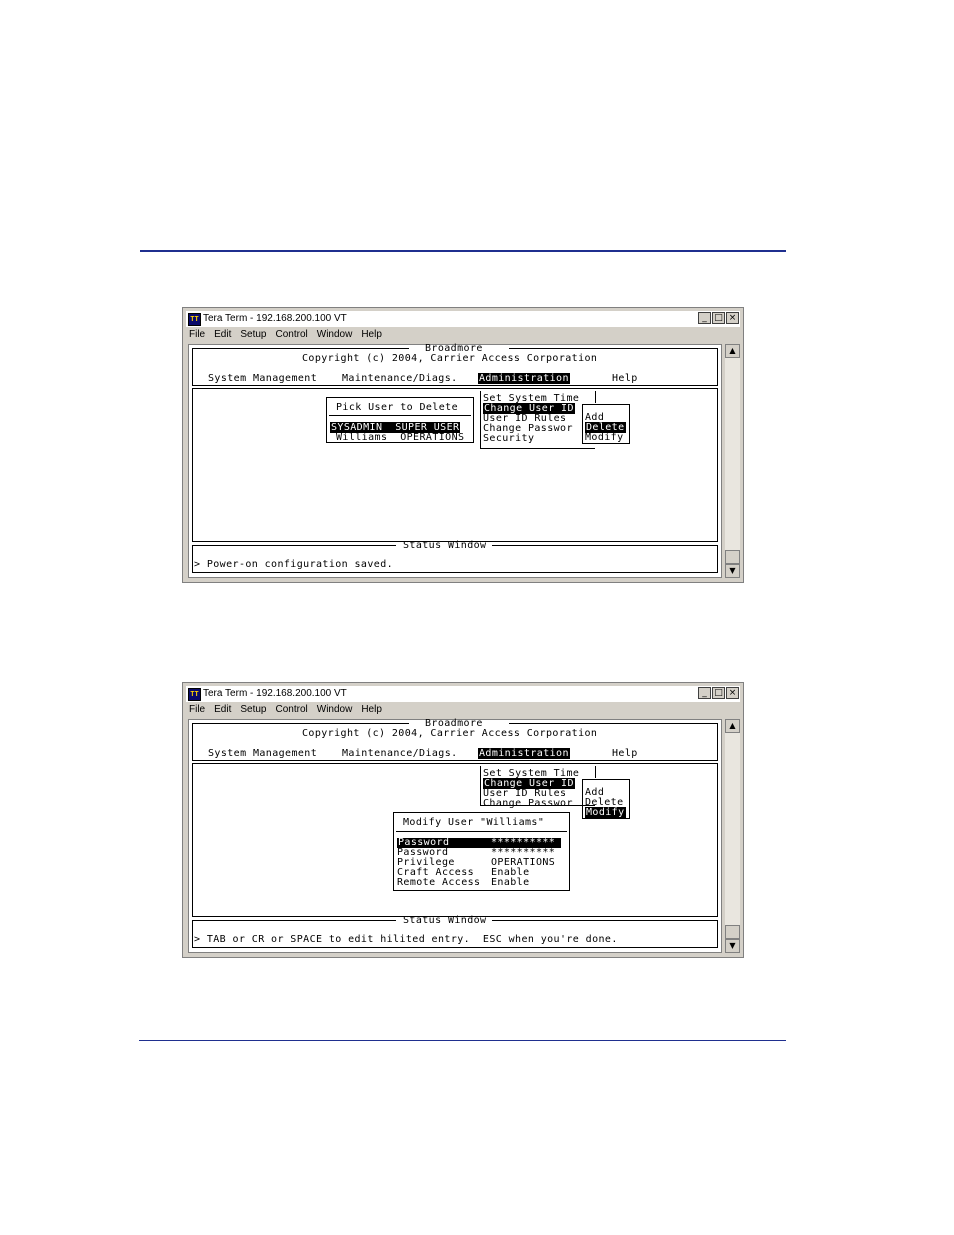 This screenshot has height=1235, width=954. Describe the element at coordinates (432, 437) in the screenshot. I see `user-role: OPERATIONS` at that location.